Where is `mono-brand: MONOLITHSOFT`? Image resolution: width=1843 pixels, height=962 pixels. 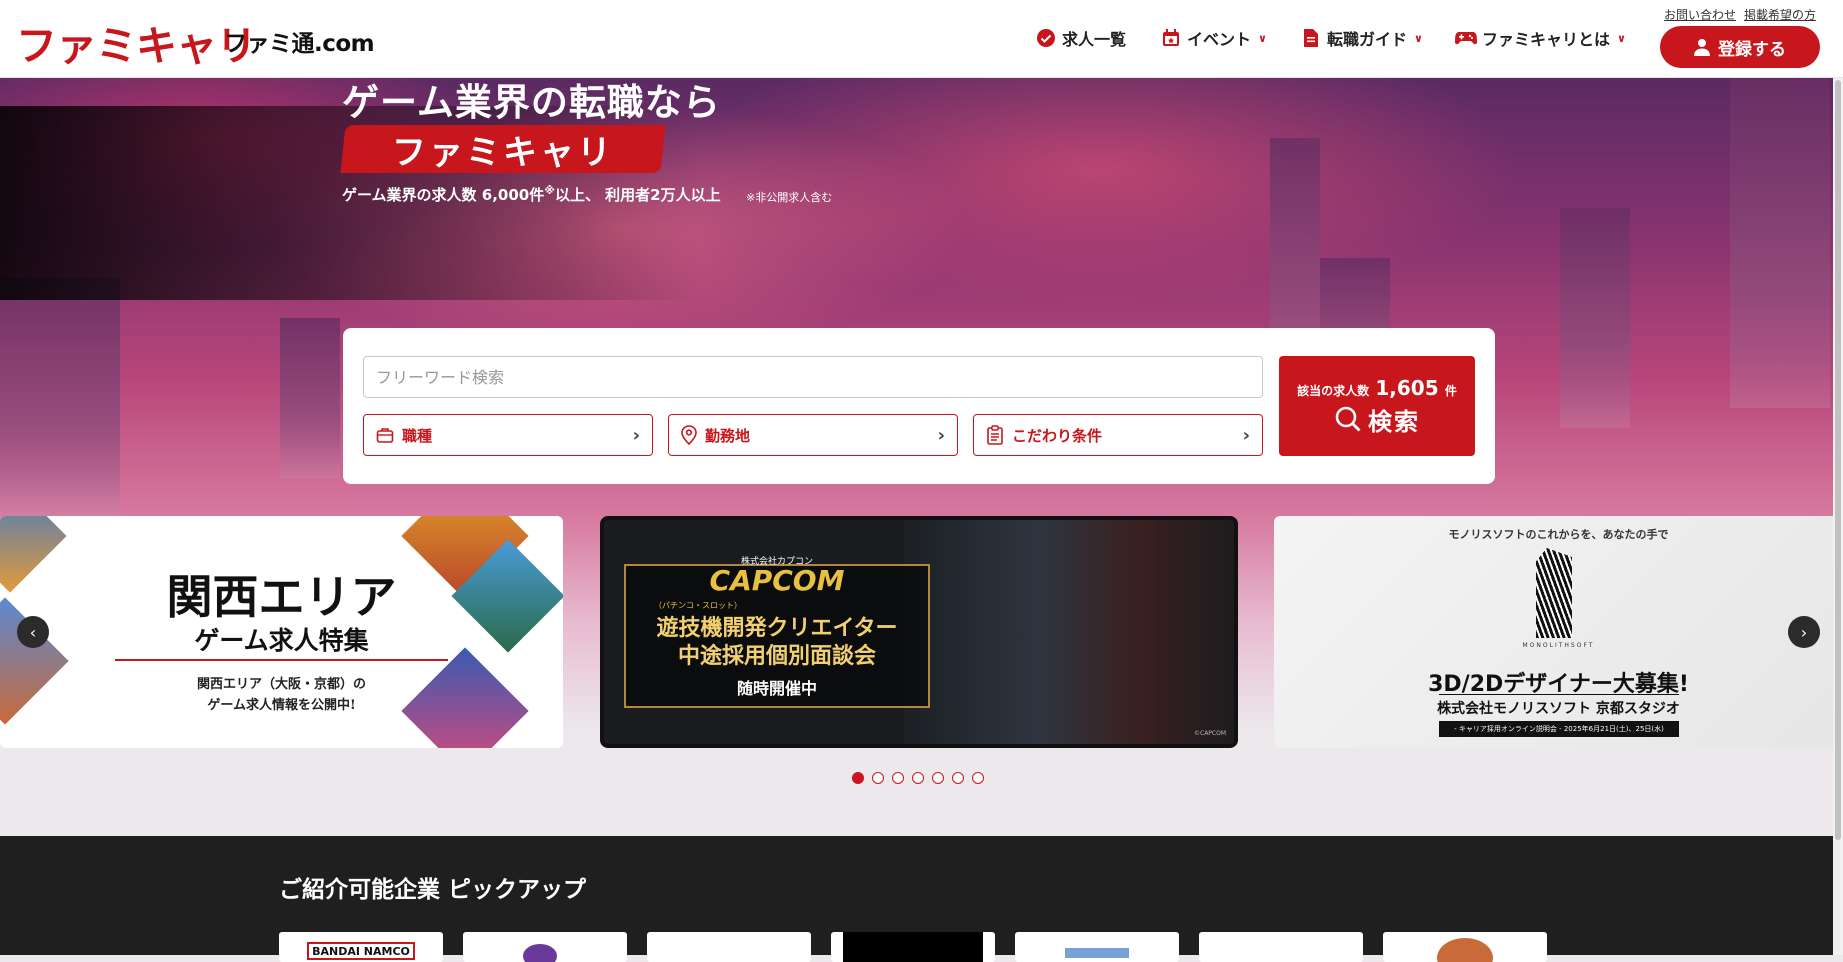
mono-brand: MONOLITHSOFT is located at coordinates (1558, 645).